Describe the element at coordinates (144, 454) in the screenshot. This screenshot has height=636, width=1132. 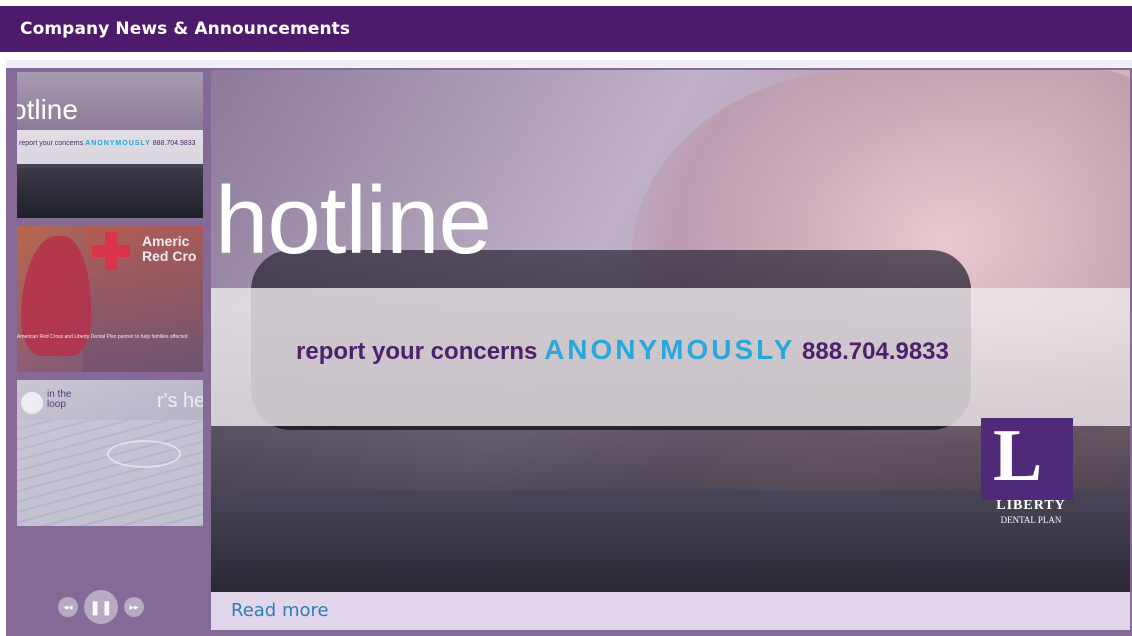
I see `glasses-icon` at that location.